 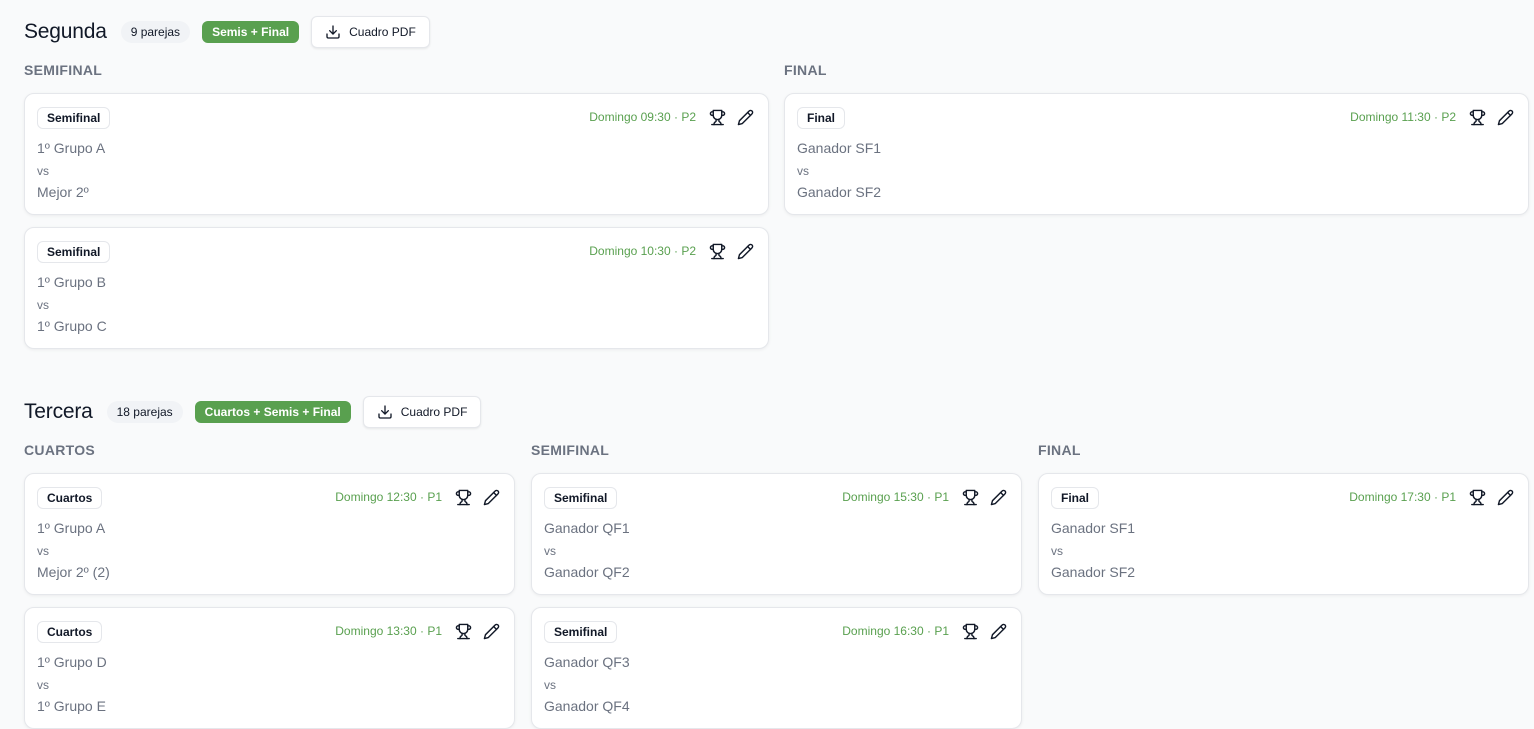 I want to click on category-header: Segunda 9 parejas Semis + Final Cuadro PDF, so click(x=227, y=32).